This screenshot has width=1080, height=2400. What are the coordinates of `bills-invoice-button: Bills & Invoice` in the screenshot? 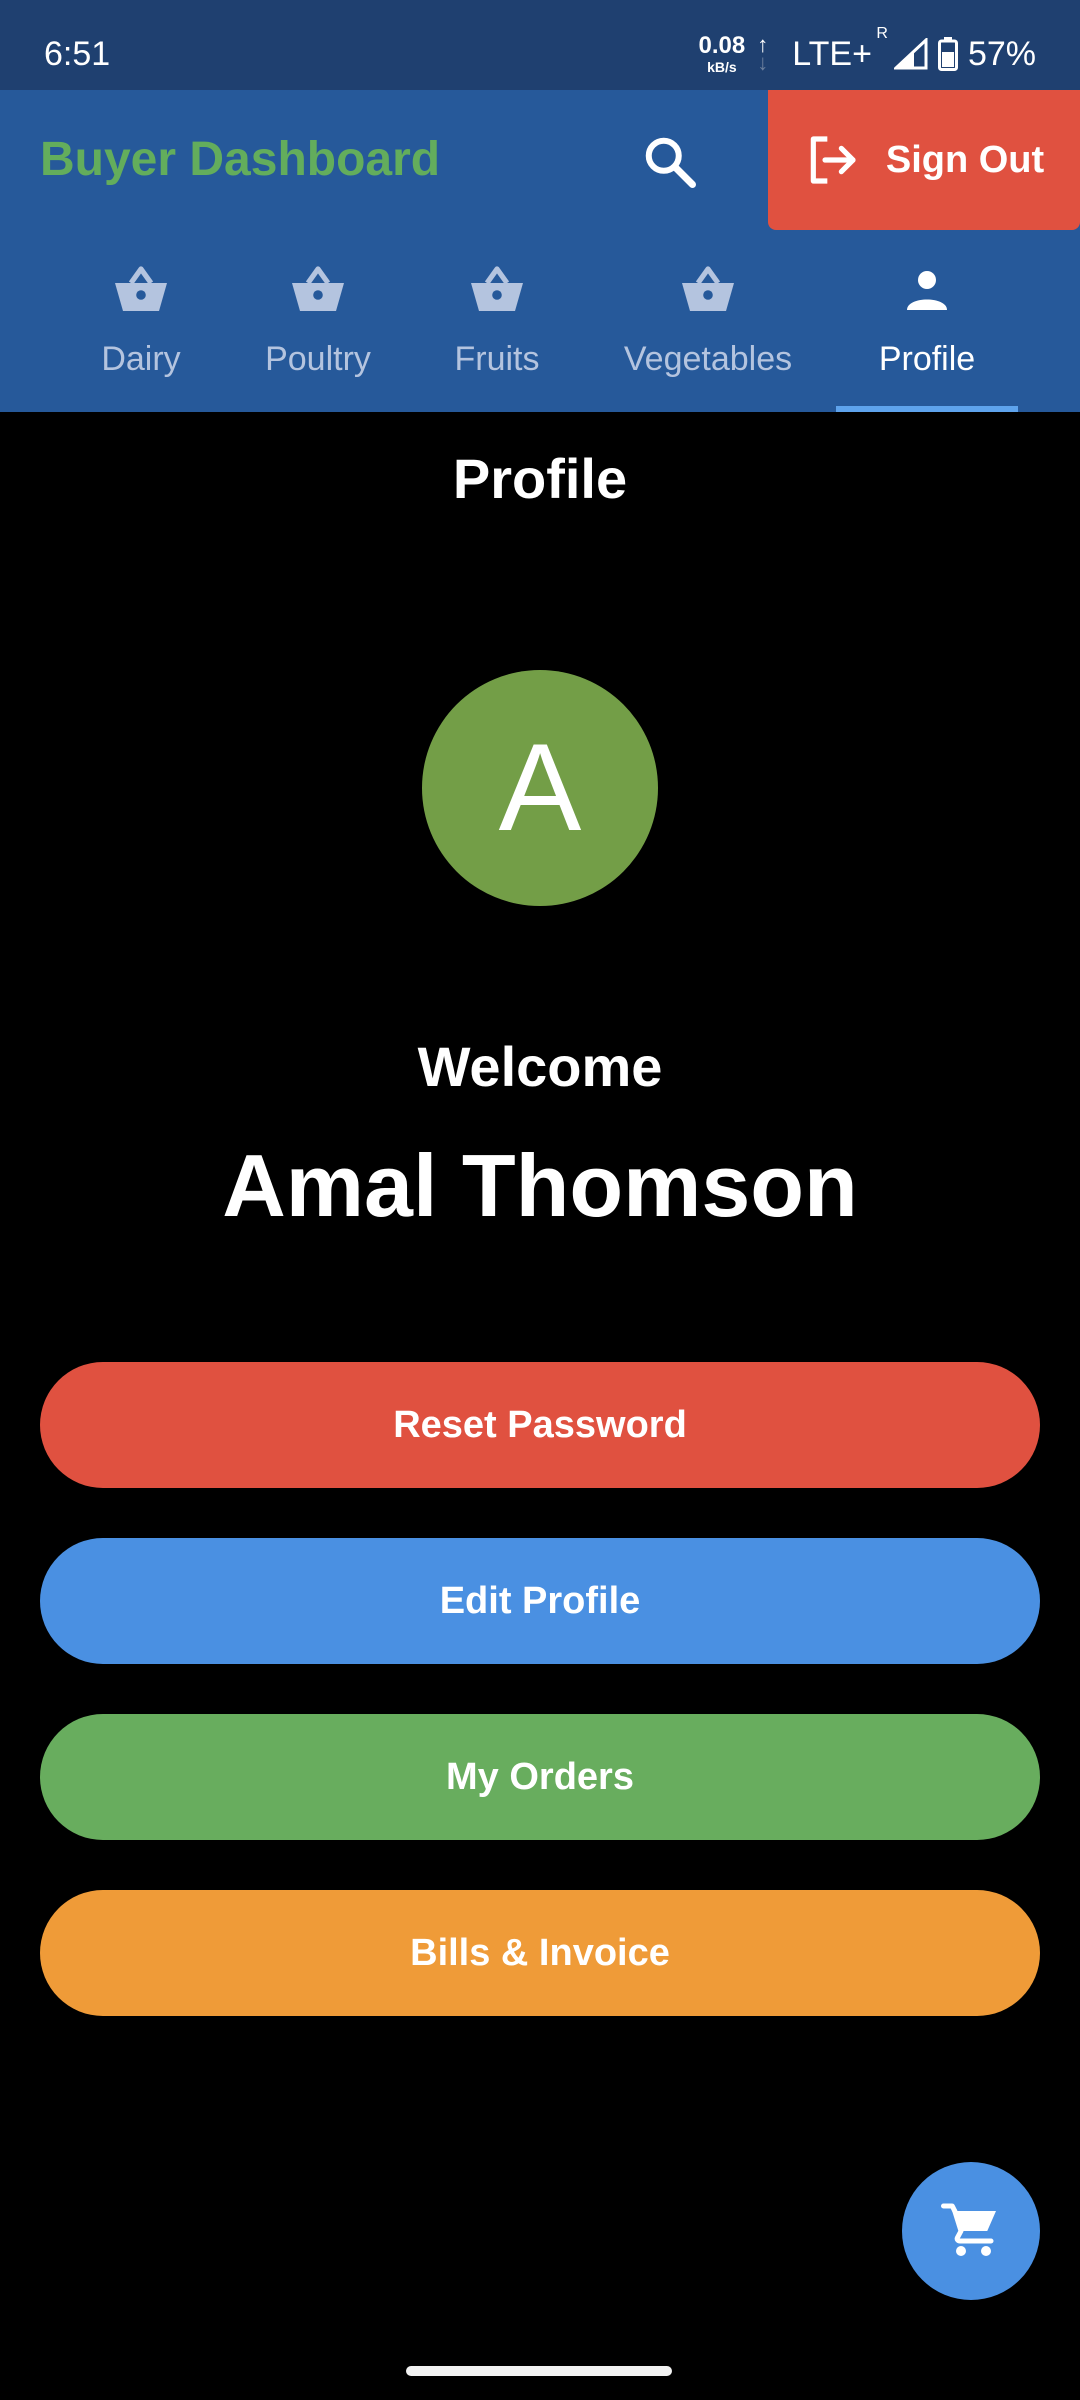 It's located at (540, 1953).